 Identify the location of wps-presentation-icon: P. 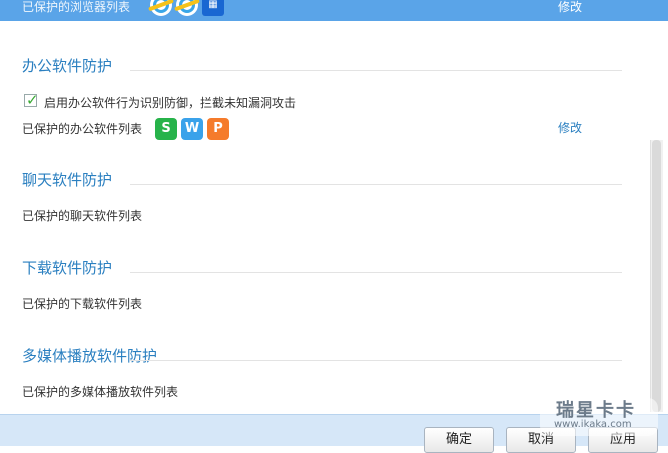
(218, 129).